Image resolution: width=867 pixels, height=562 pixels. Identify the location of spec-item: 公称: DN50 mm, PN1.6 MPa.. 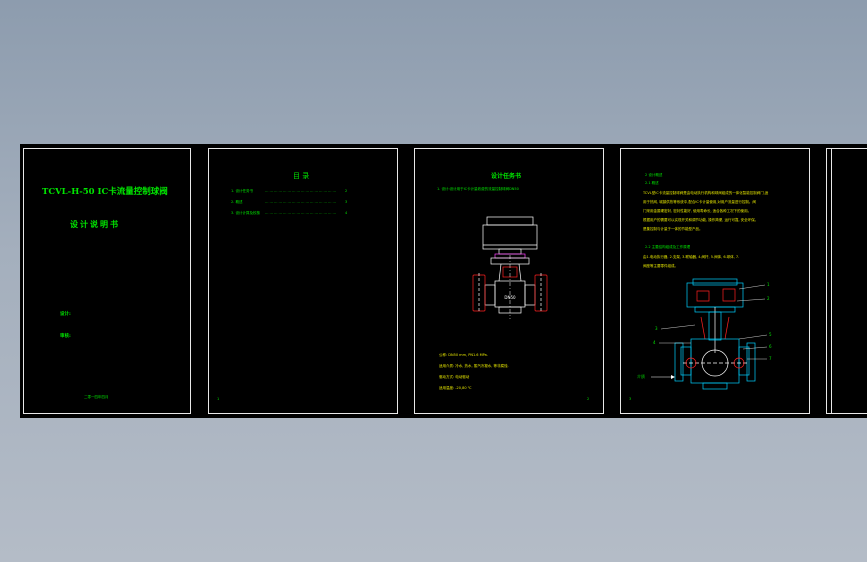
(463, 355).